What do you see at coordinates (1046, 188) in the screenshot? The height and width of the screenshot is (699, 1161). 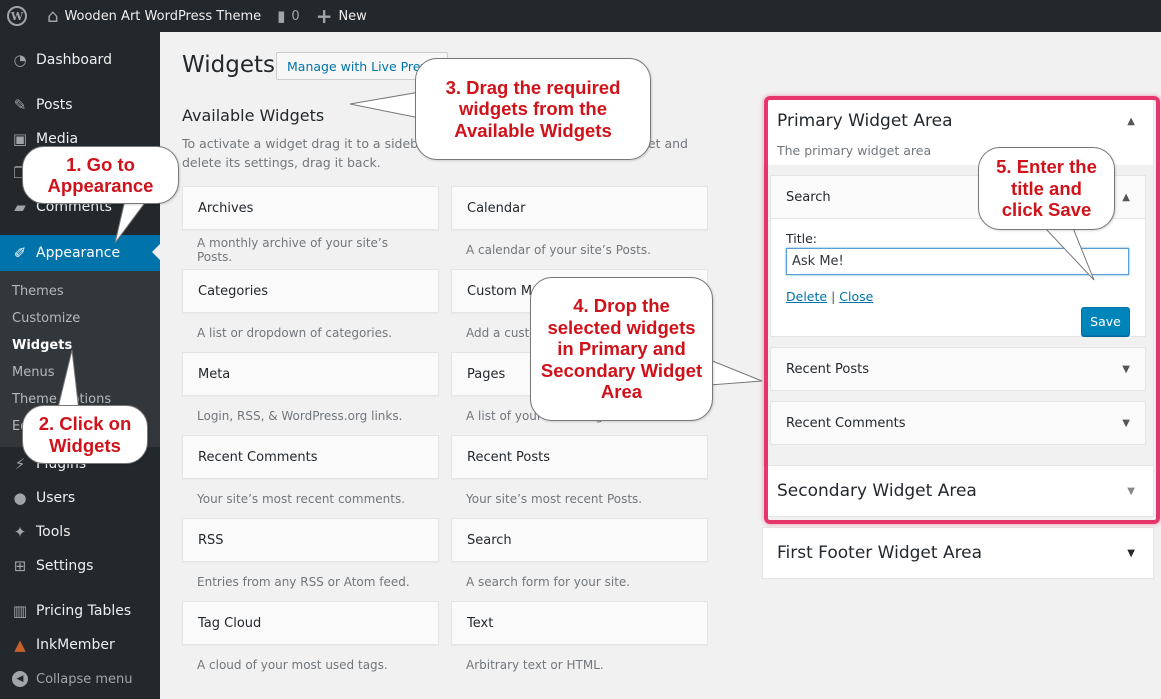 I see `callout-step-5: 5. Enter the title and click Save` at bounding box center [1046, 188].